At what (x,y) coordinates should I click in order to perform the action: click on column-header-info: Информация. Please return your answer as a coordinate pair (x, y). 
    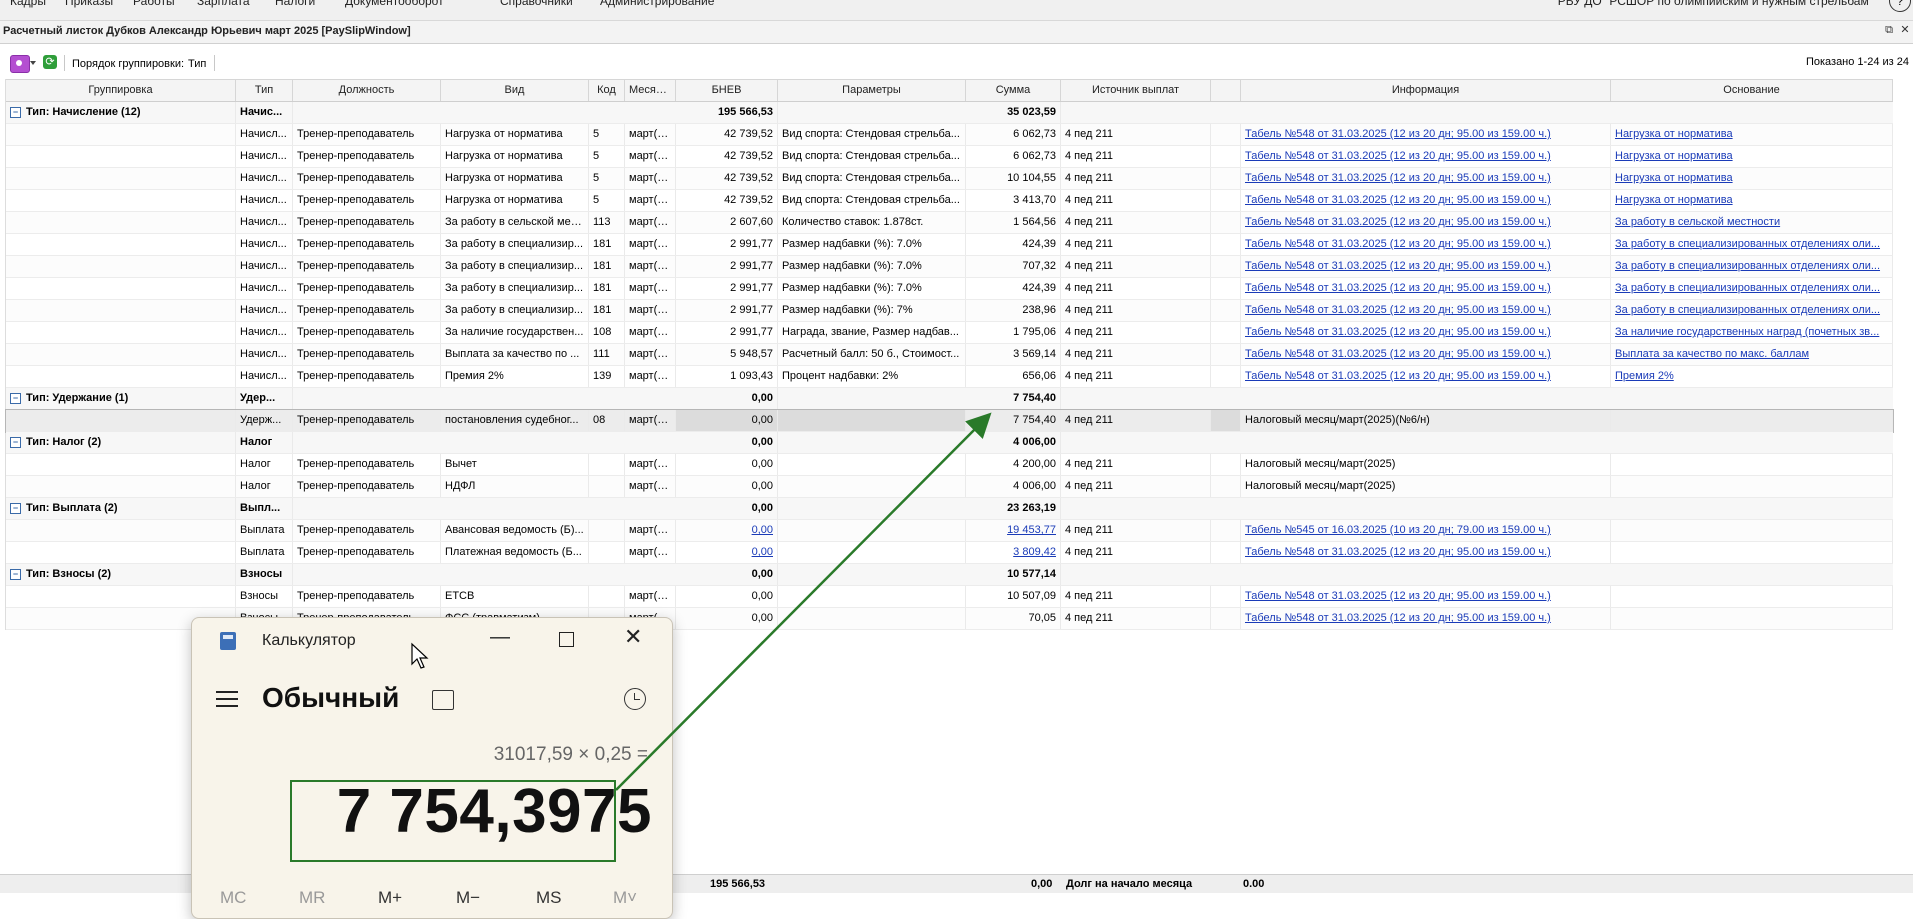
    Looking at the image, I should click on (1426, 90).